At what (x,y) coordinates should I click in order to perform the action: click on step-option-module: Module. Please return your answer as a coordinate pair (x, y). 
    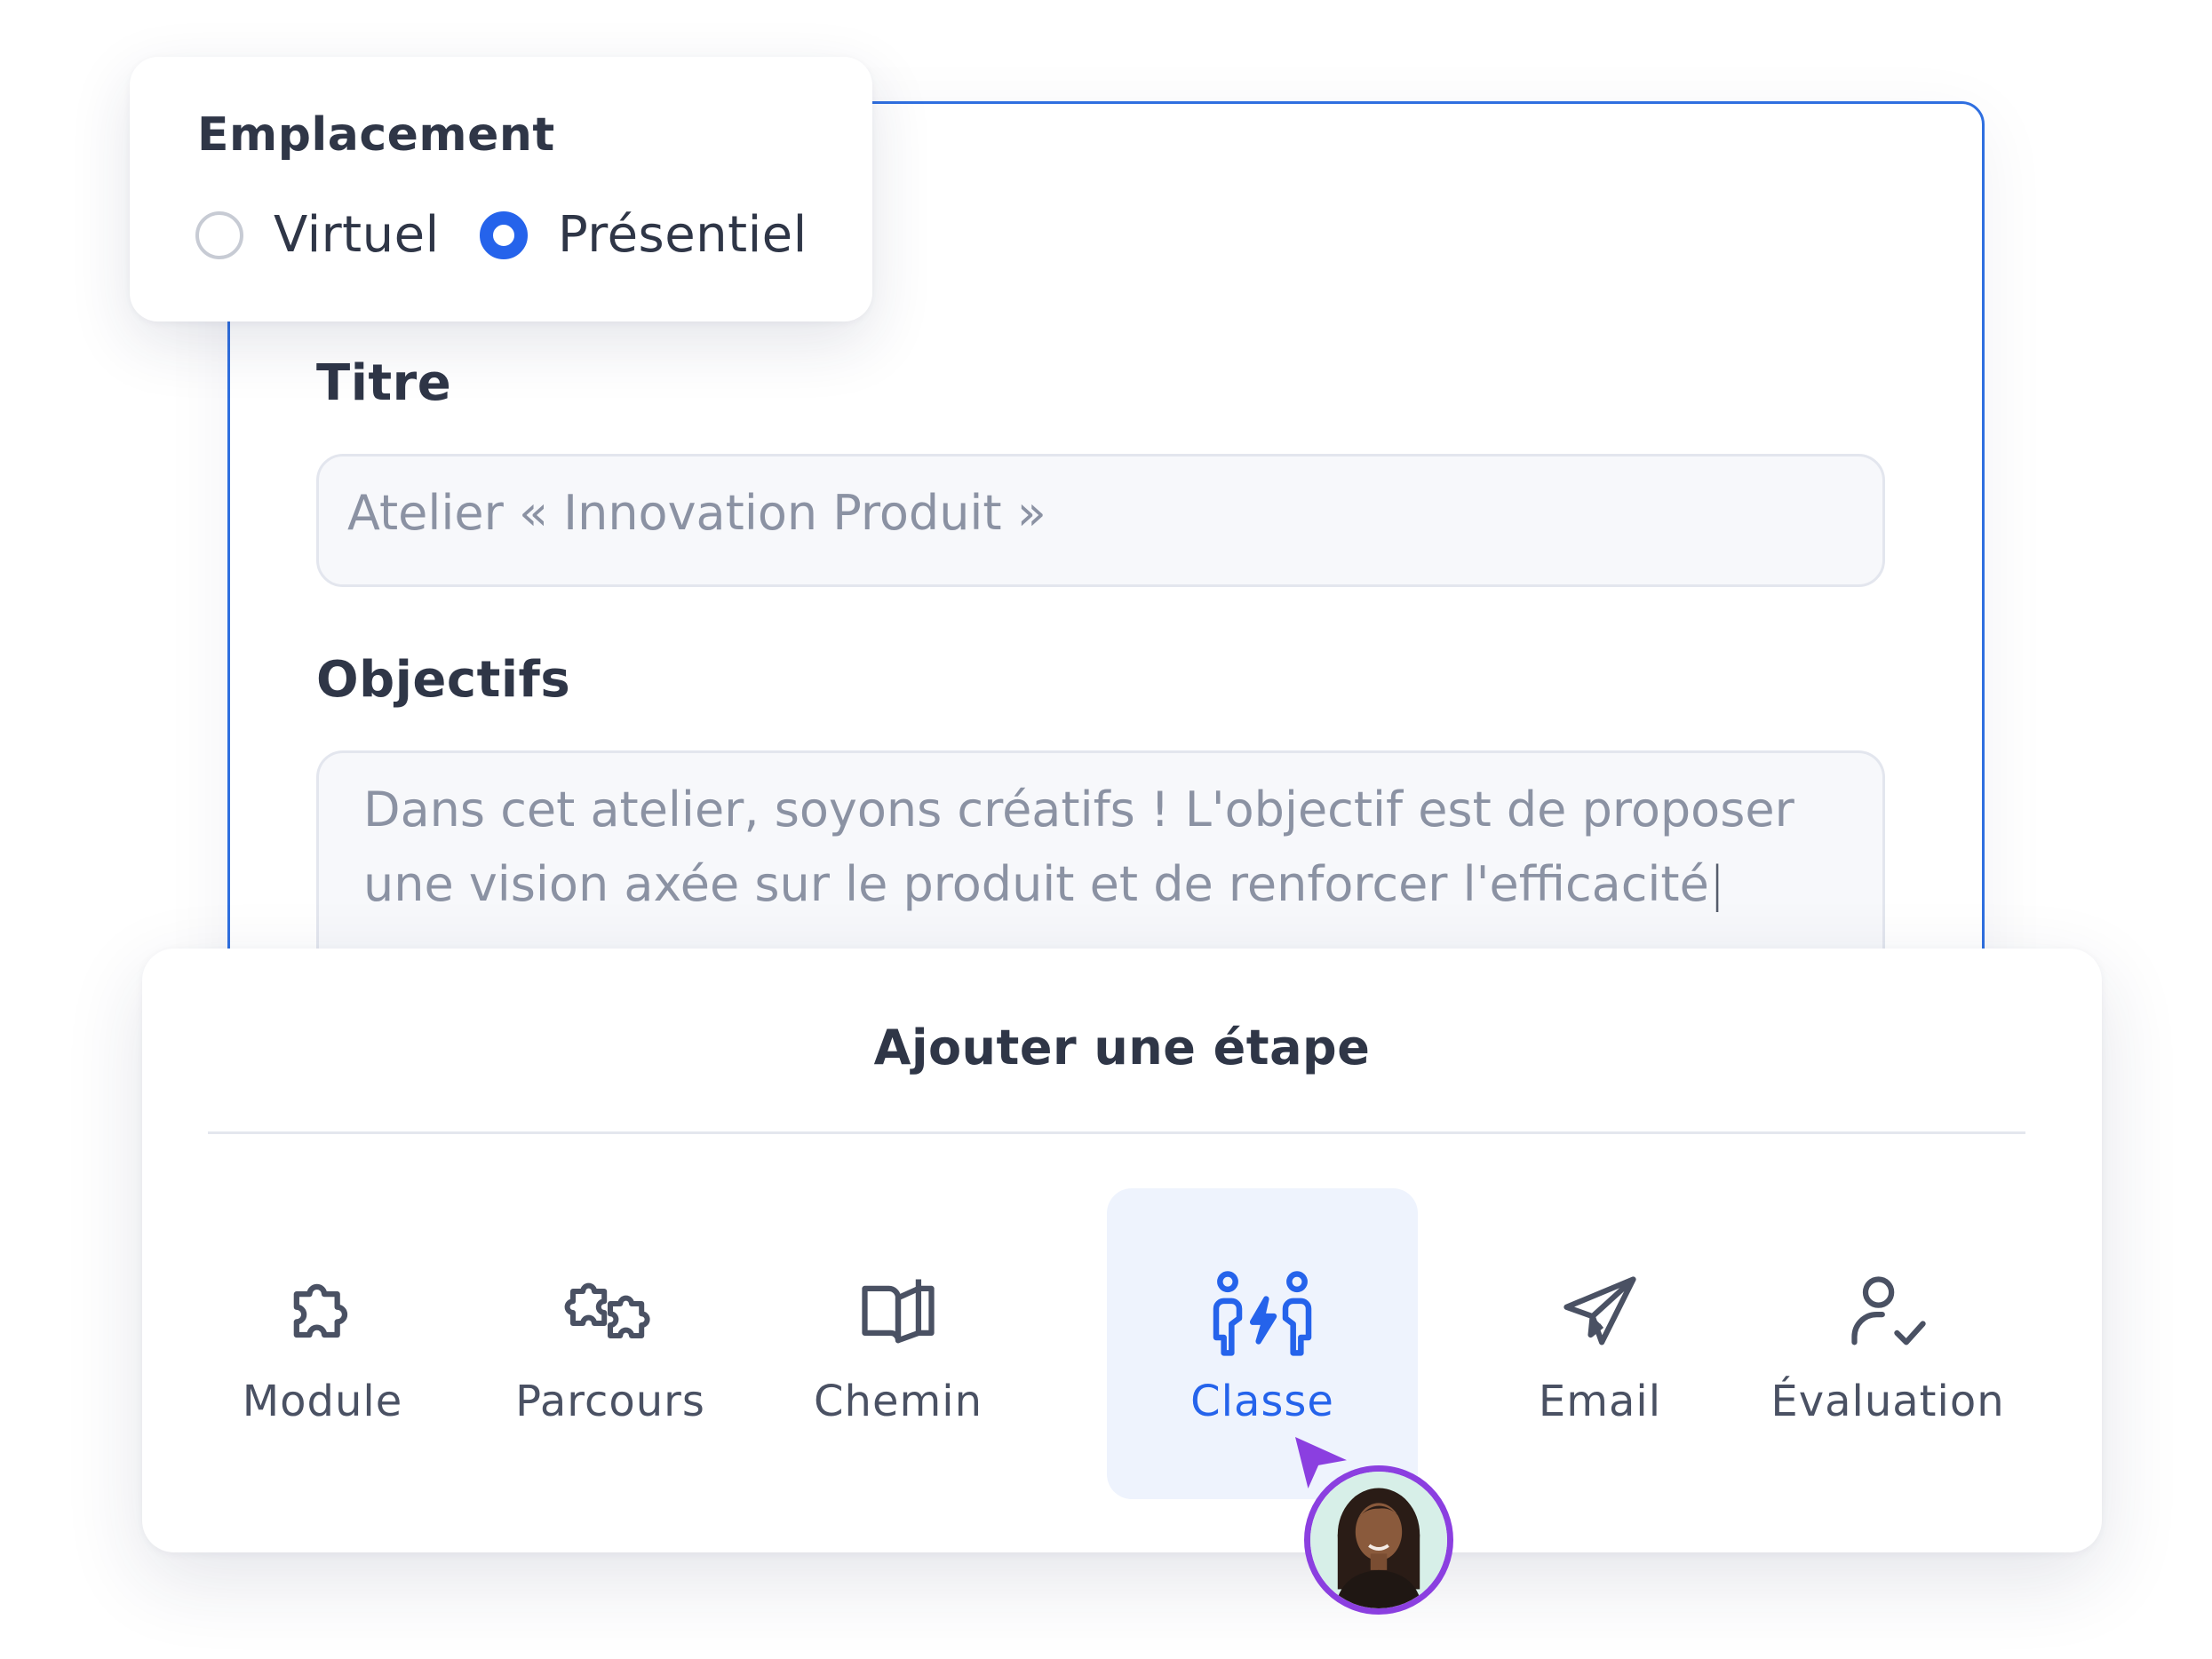
    Looking at the image, I should click on (323, 1343).